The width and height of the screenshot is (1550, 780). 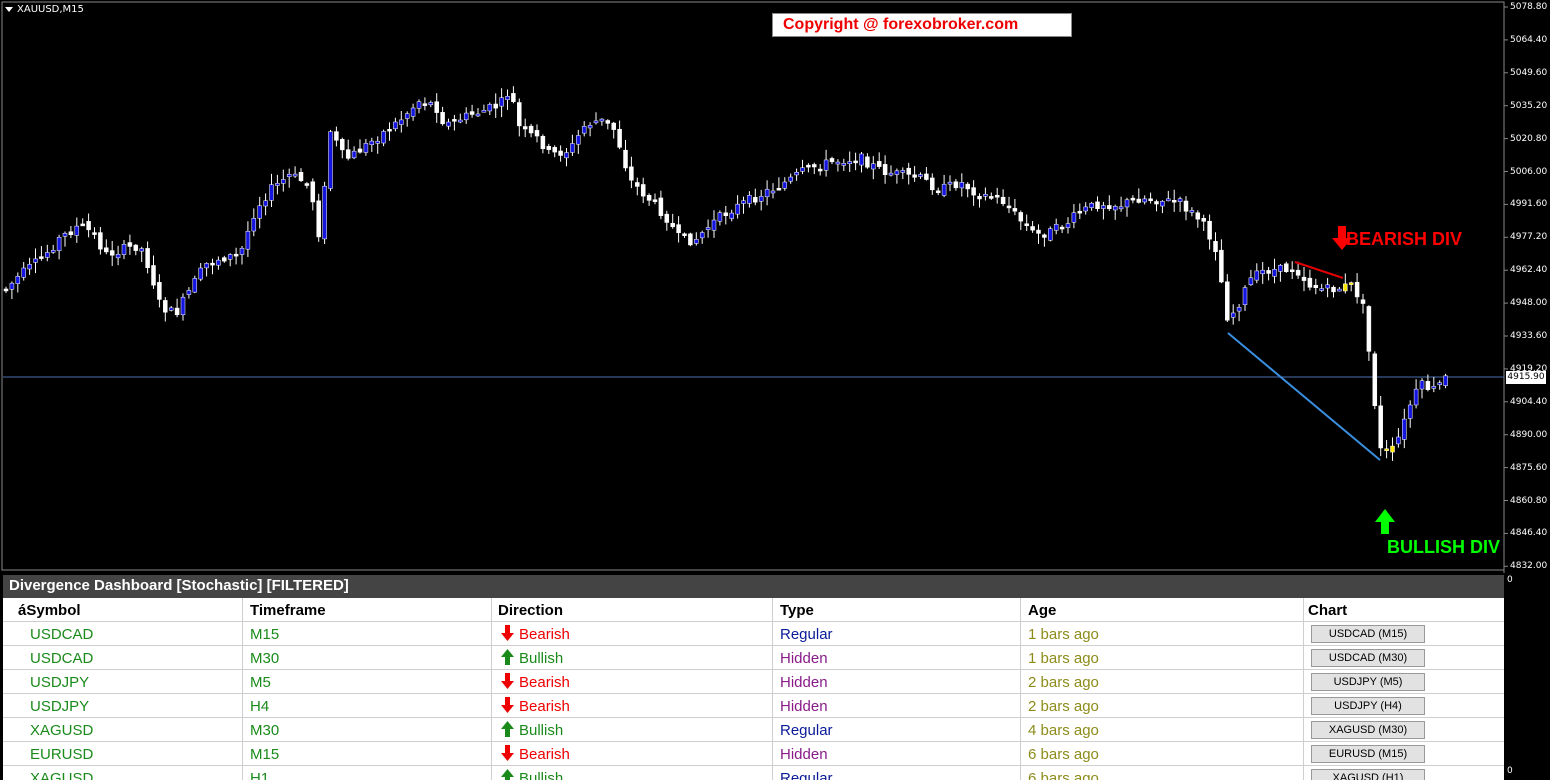 I want to click on open-chart-button: USDCAD (M30), so click(x=1368, y=658).